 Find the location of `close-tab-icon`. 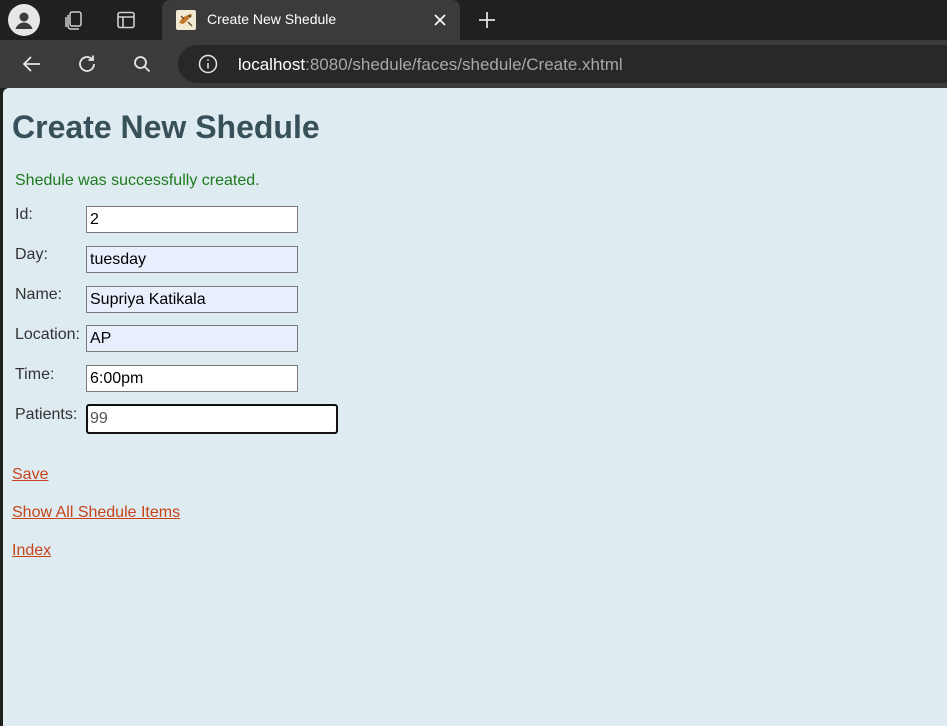

close-tab-icon is located at coordinates (440, 20).